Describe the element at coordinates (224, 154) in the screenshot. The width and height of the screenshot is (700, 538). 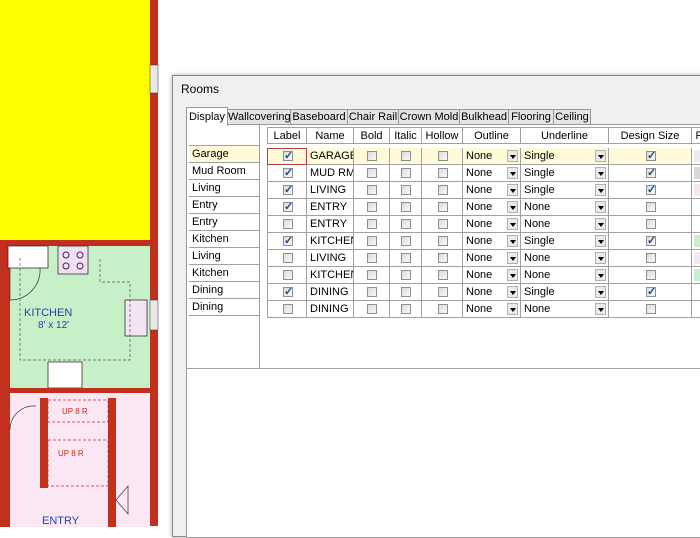
I see `room-list-item: Garage` at that location.